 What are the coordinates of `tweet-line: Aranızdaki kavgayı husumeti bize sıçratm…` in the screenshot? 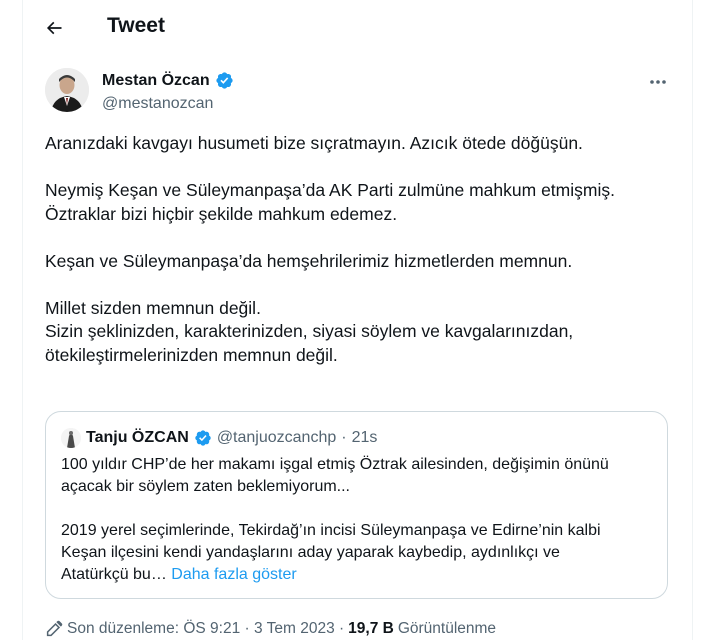 It's located at (314, 143).